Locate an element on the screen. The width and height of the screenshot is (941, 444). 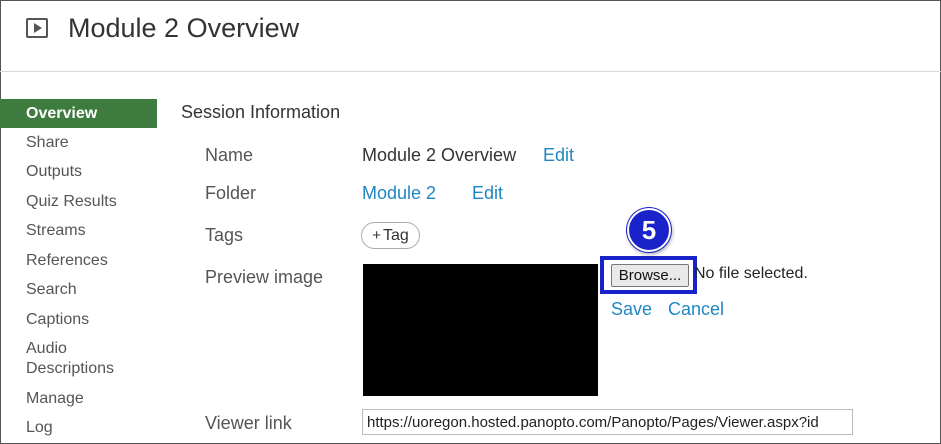
section-title: Session Information is located at coordinates (261, 112).